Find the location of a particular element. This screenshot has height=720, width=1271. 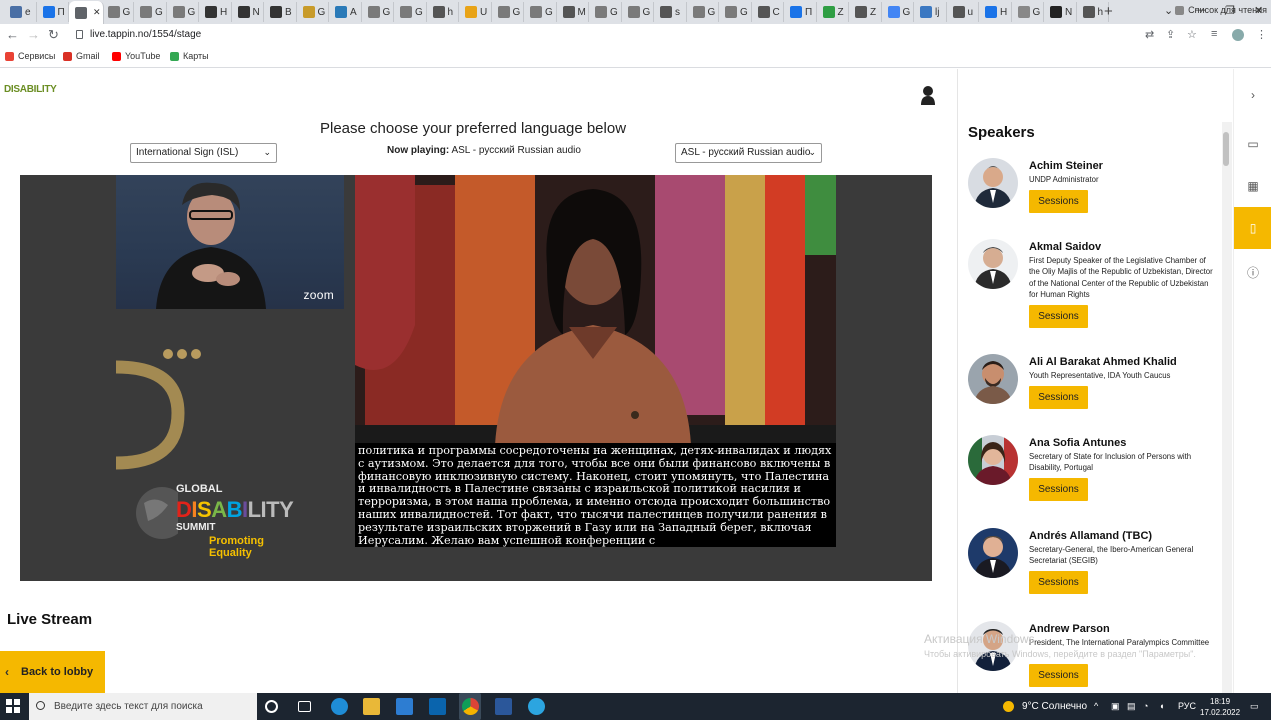

network-icon: ◔ is located at coordinates (1145, 706).